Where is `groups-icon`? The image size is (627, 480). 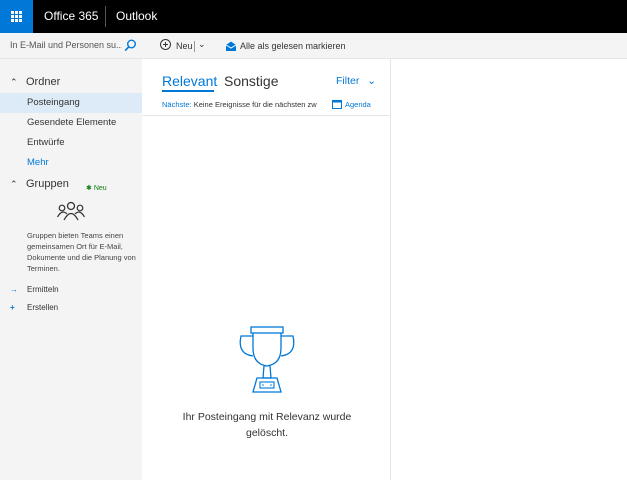 groups-icon is located at coordinates (71, 211).